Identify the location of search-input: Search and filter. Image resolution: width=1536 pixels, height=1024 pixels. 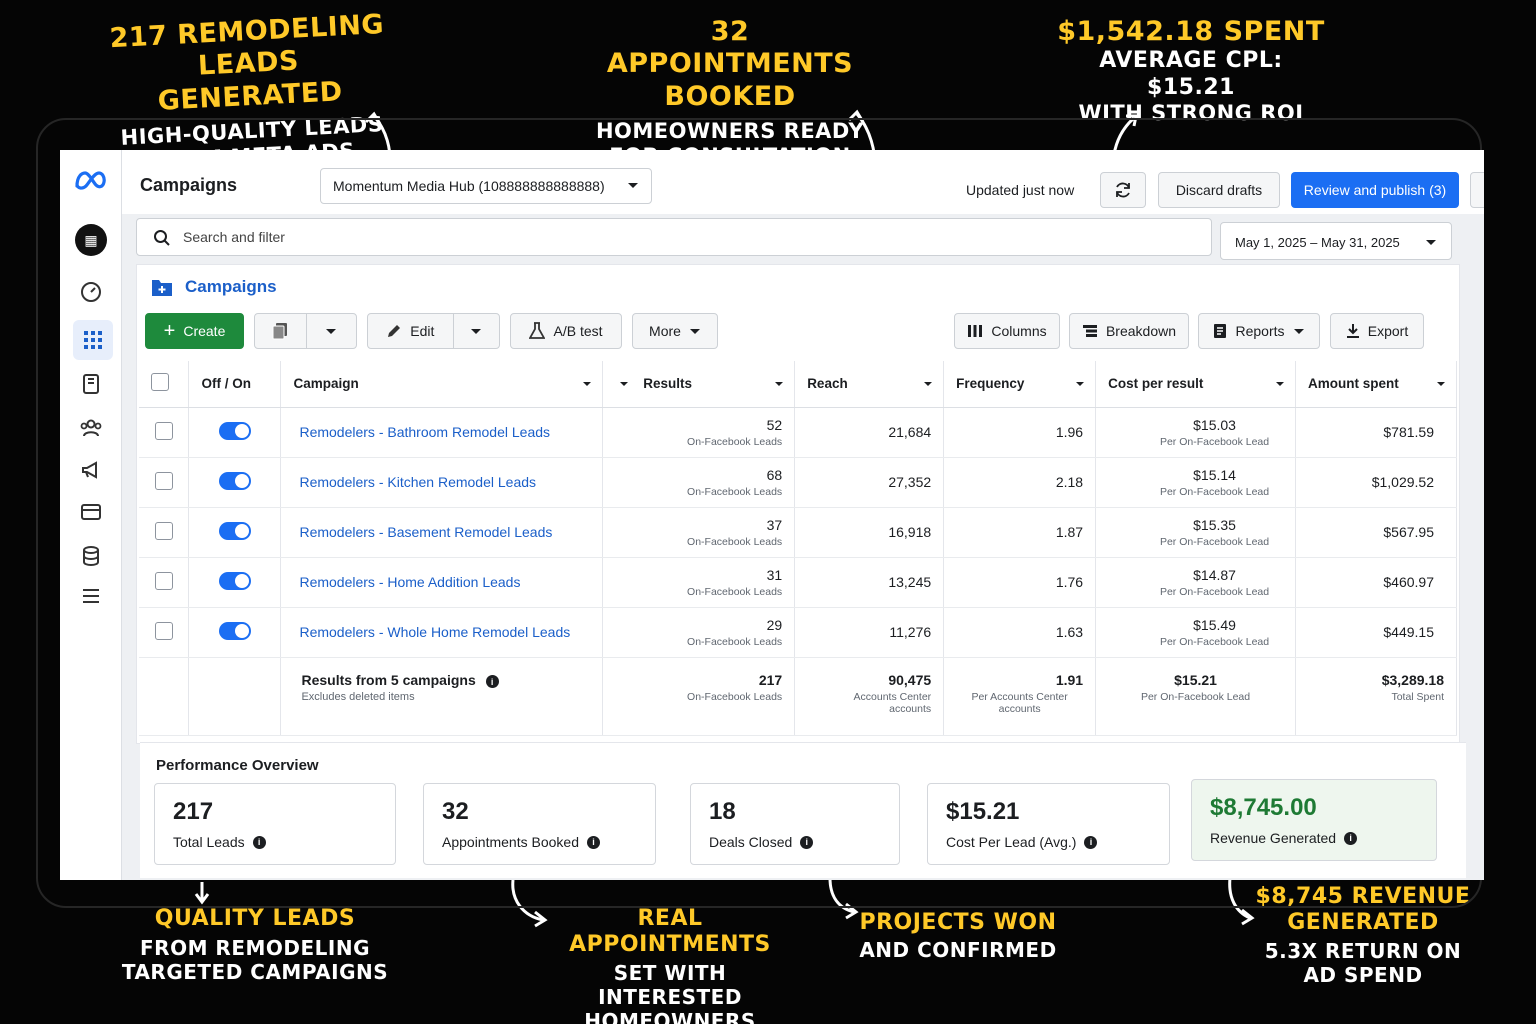
(674, 237).